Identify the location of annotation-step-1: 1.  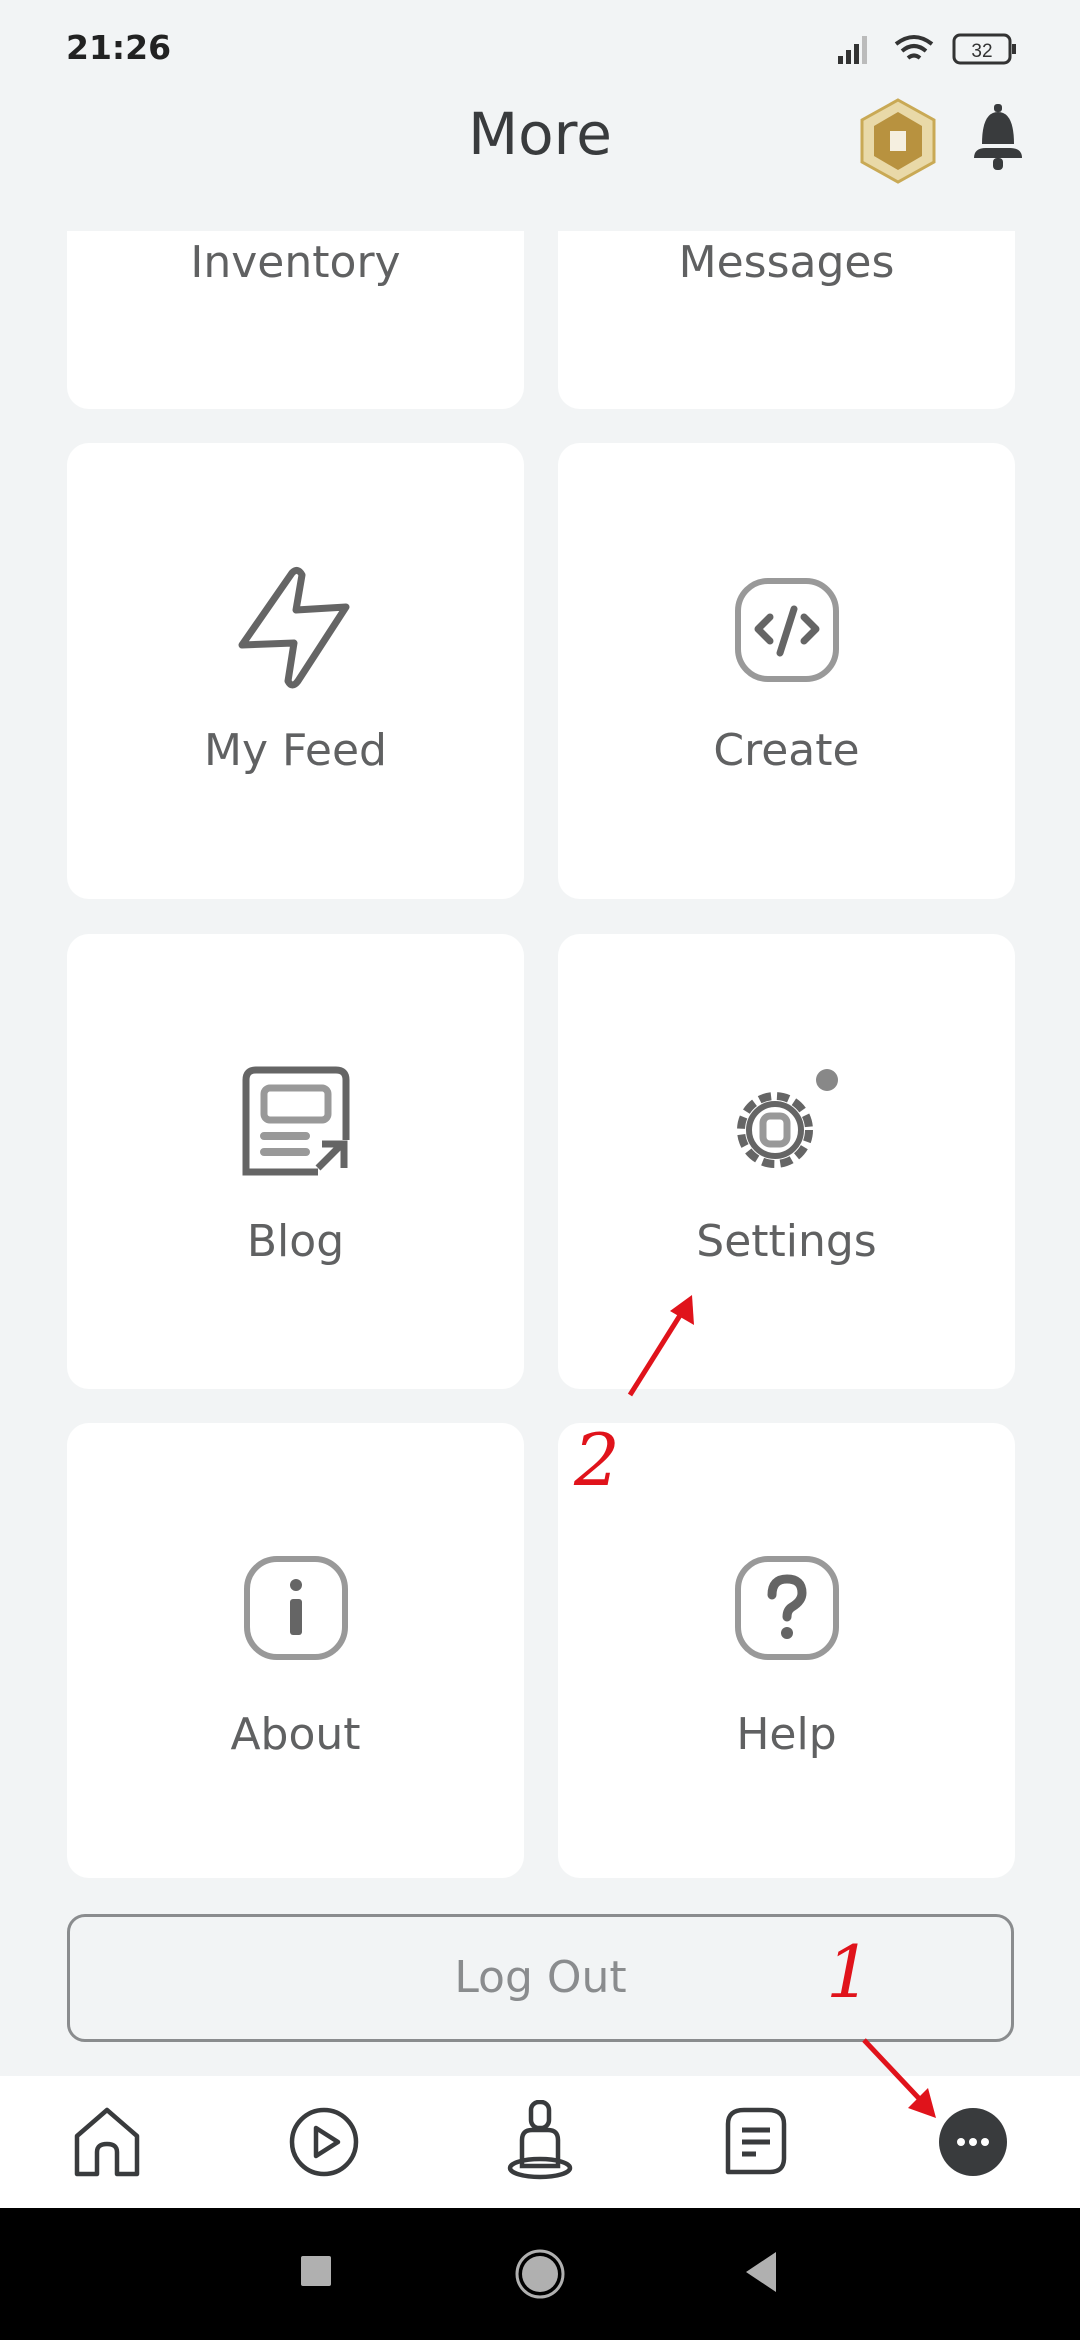
(849, 1972).